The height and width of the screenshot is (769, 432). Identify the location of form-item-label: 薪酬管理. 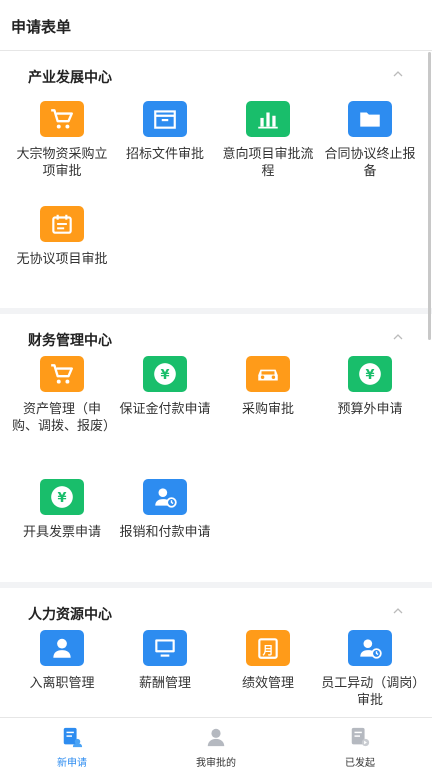
(164, 683).